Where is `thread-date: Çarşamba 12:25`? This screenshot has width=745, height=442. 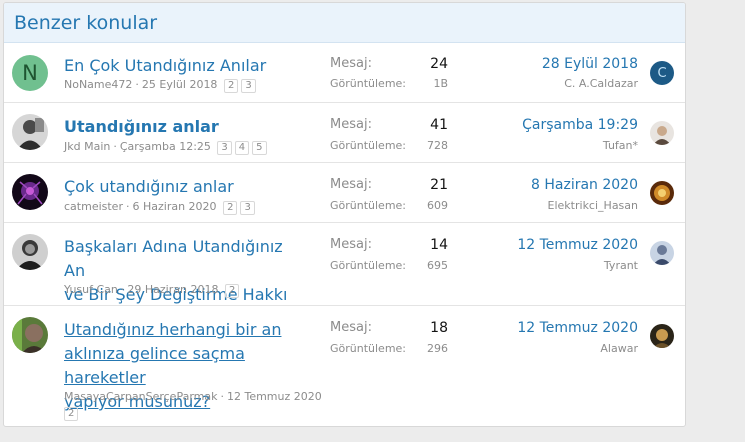
thread-date: Çarşamba 12:25 is located at coordinates (165, 146).